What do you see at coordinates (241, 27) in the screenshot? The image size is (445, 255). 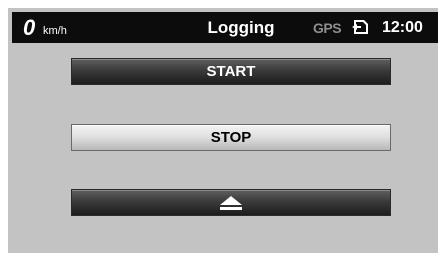 I see `screen-title: Logging` at bounding box center [241, 27].